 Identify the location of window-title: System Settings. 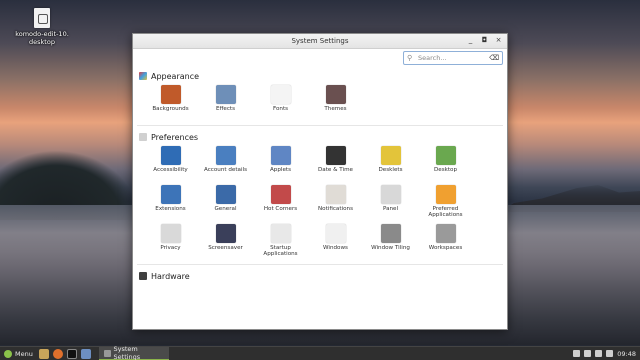
(320, 41).